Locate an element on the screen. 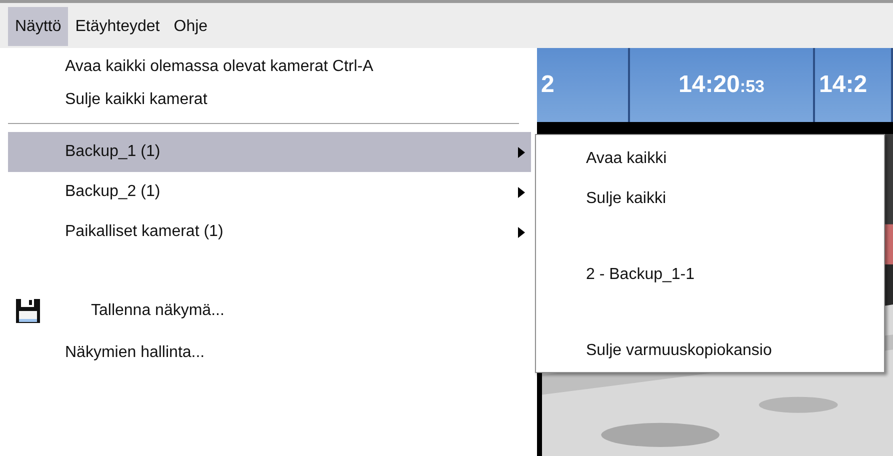  time-text: 2 is located at coordinates (547, 85).